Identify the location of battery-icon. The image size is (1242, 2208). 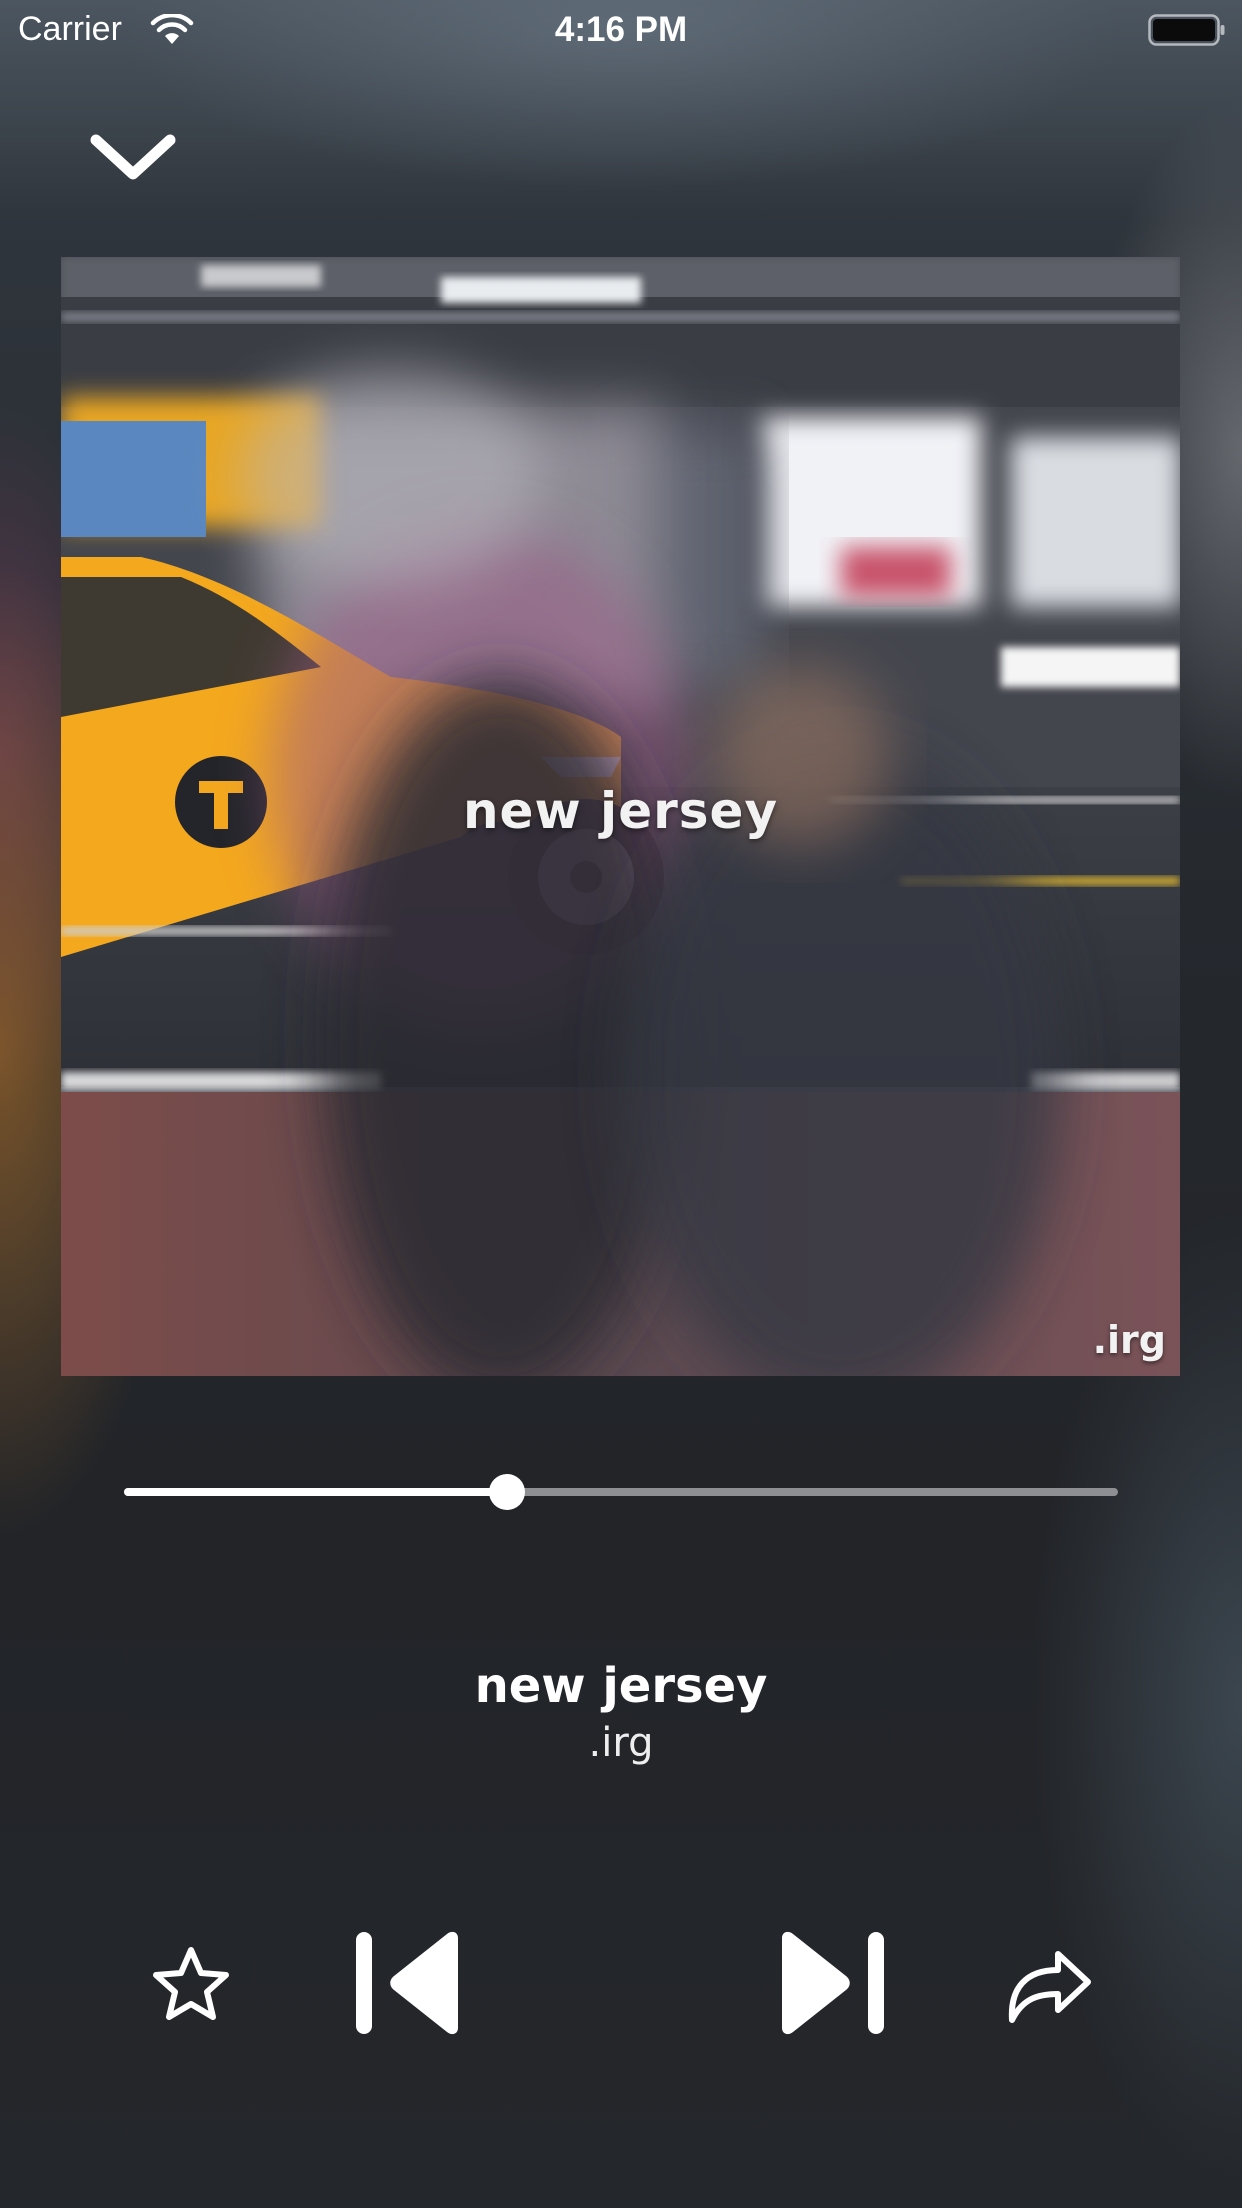
(1186, 30).